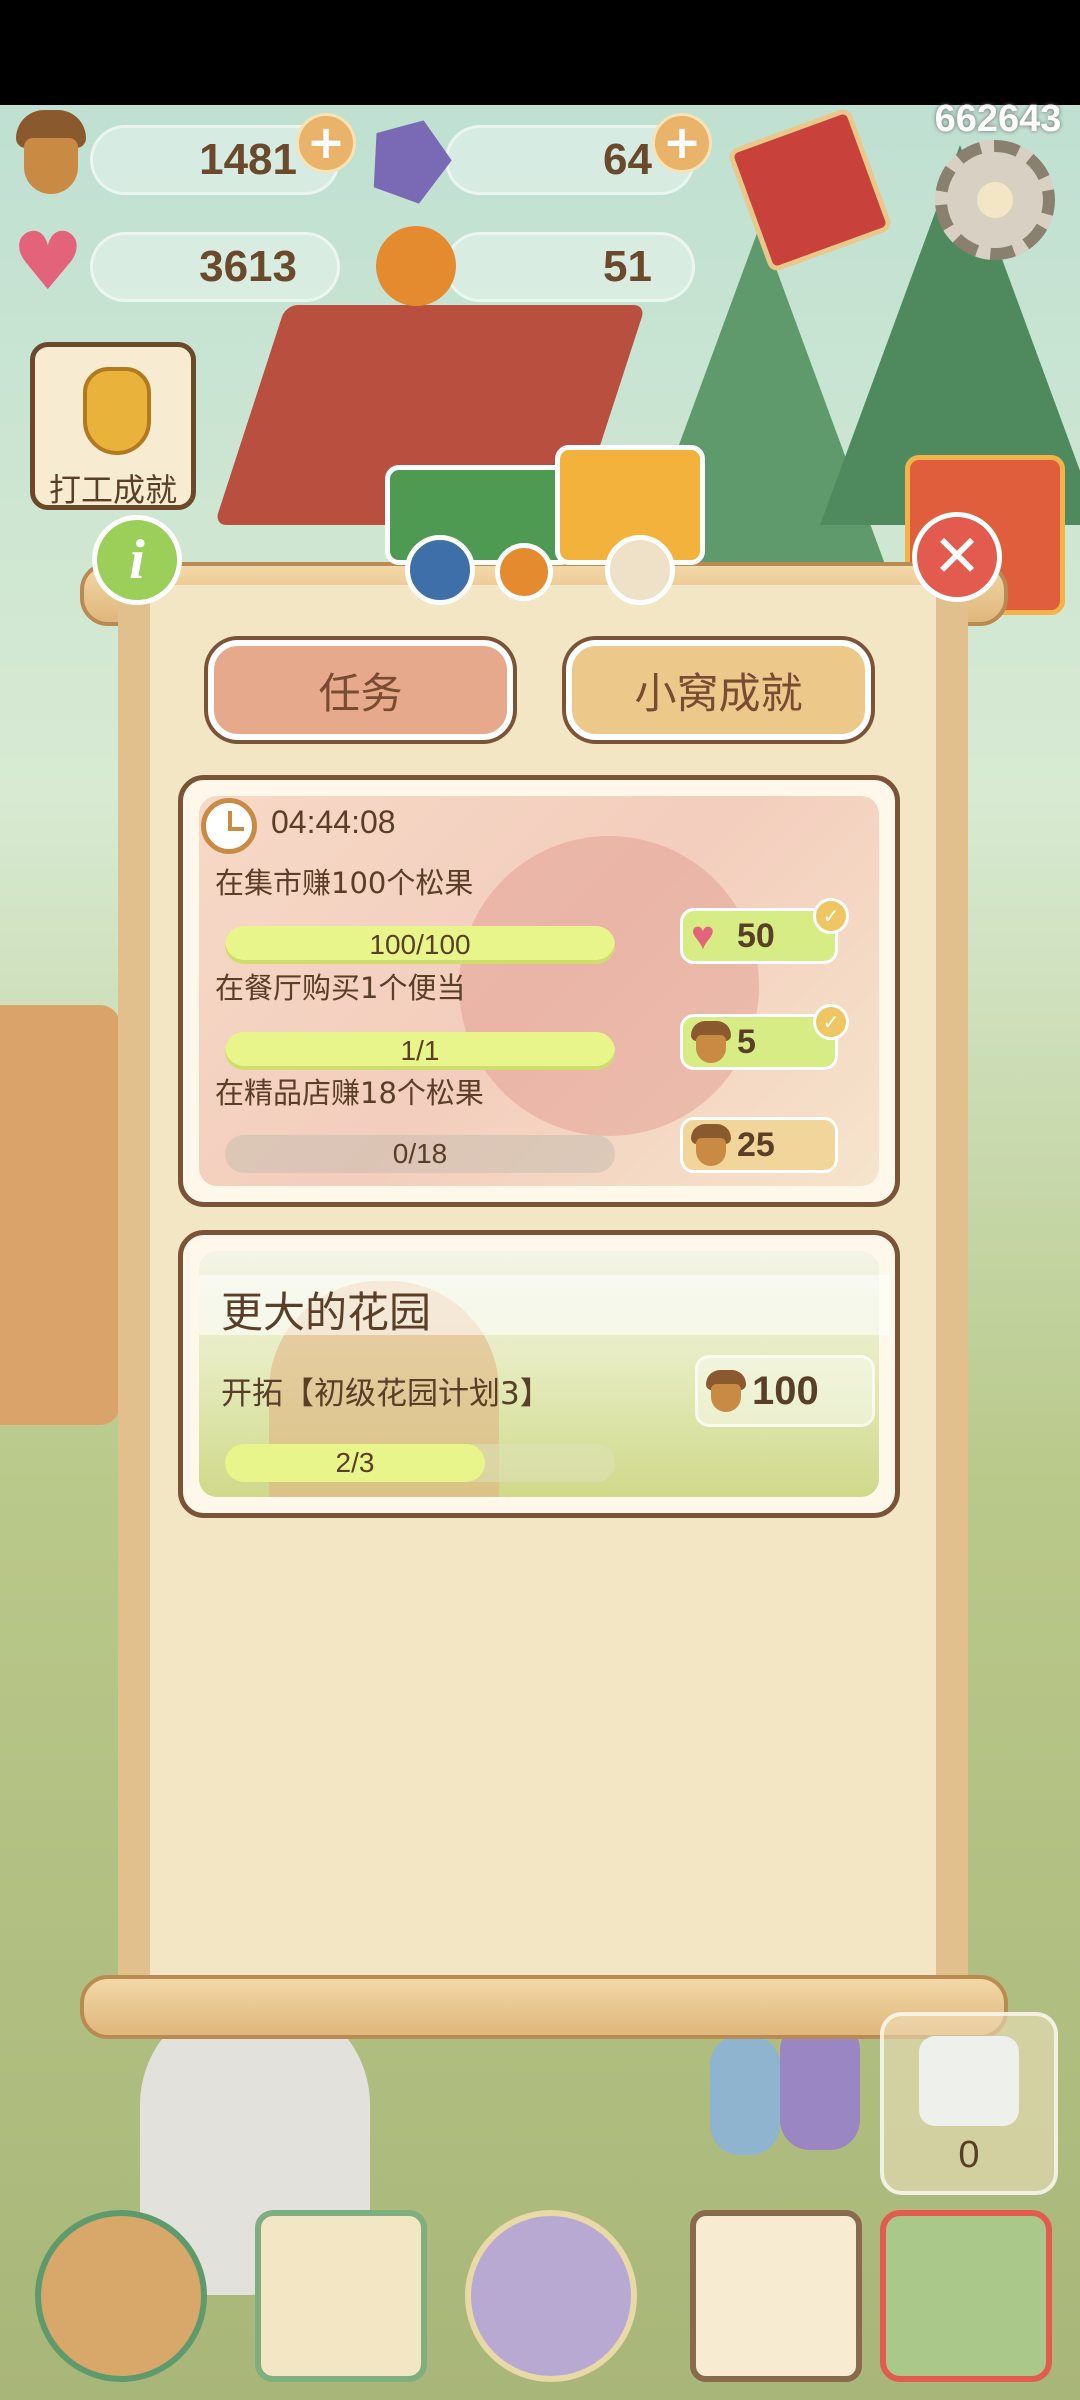 This screenshot has width=1080, height=2400. What do you see at coordinates (229, 826) in the screenshot?
I see `clock-icon` at bounding box center [229, 826].